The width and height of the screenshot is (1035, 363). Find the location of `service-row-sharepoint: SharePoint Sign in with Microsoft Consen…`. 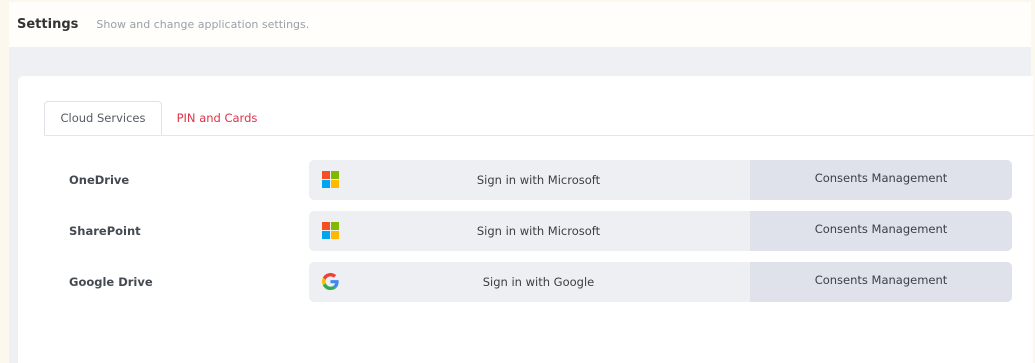

service-row-sharepoint: SharePoint Sign in with Microsoft Consen… is located at coordinates (536, 231).